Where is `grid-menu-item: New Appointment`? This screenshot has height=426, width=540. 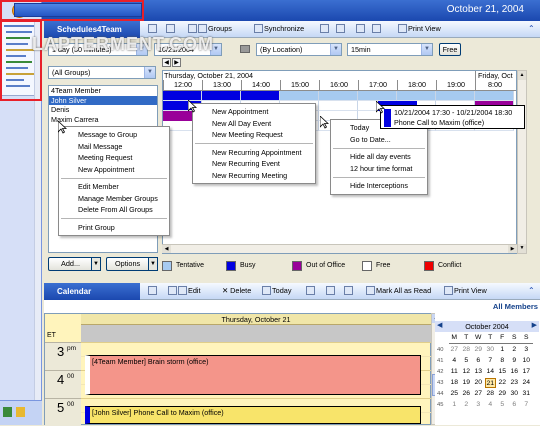 grid-menu-item: New Appointment is located at coordinates (254, 112).